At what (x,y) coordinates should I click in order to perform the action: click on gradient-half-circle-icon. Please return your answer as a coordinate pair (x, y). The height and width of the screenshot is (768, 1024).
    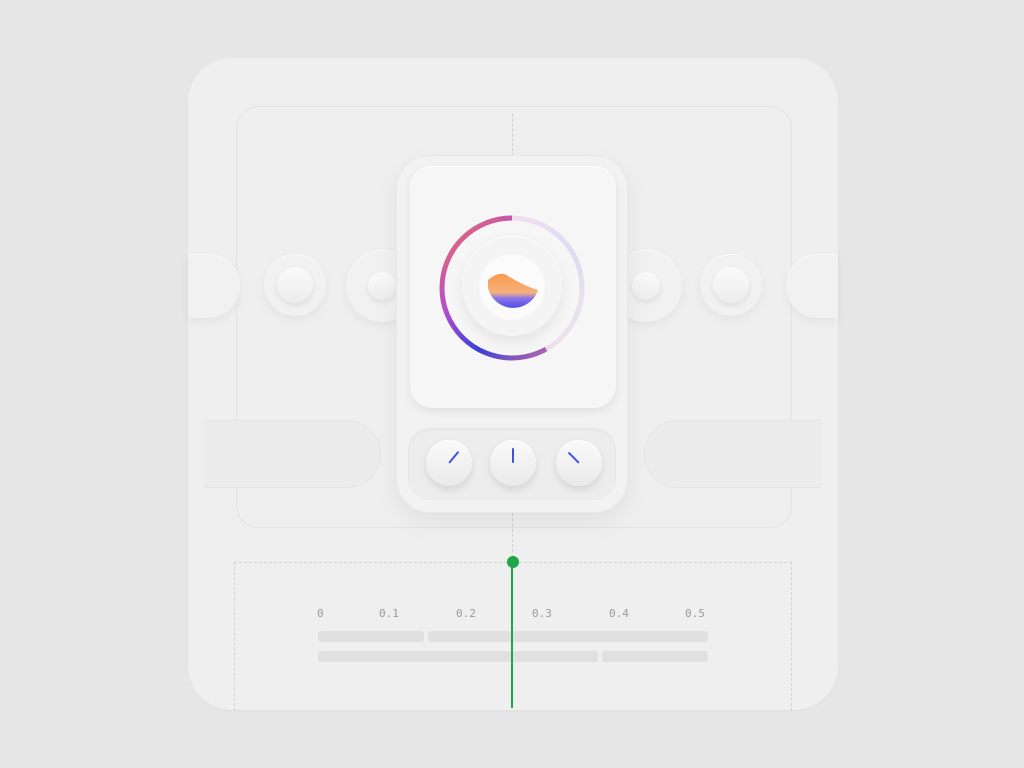
    Looking at the image, I should click on (512, 286).